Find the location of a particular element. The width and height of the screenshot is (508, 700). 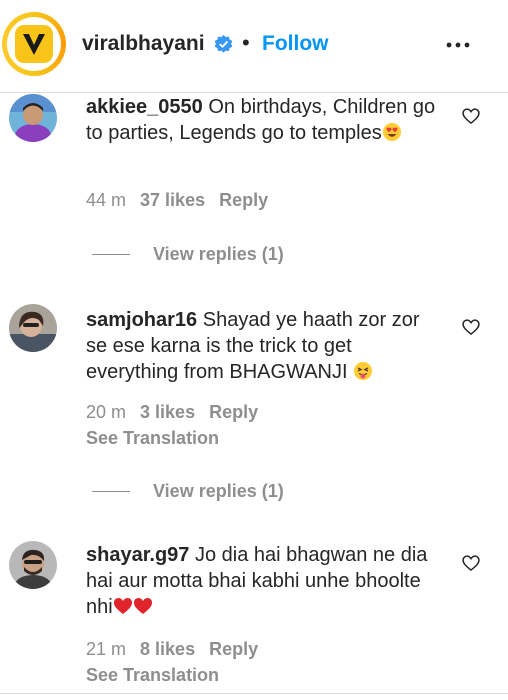

comment-meta: 20 m 3 likes Reply is located at coordinates (172, 412).